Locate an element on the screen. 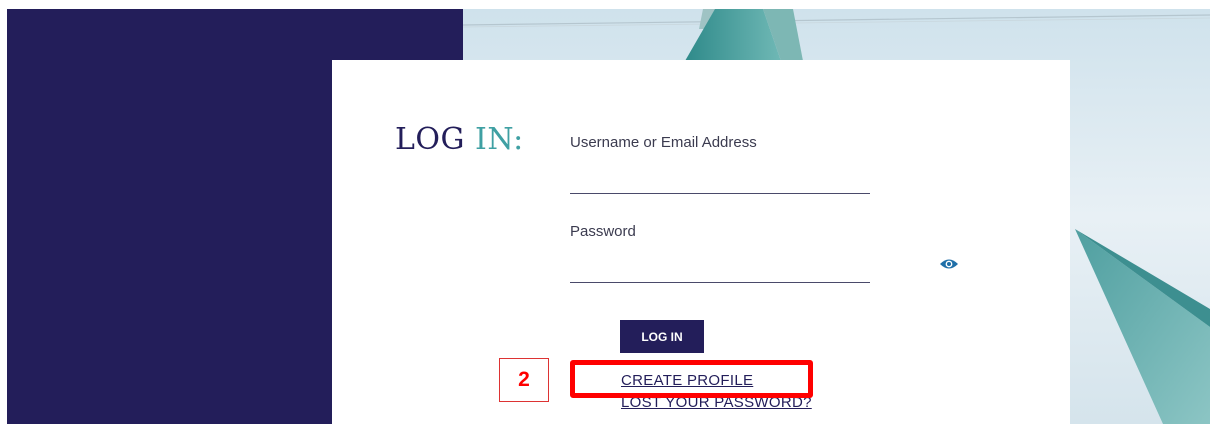 This screenshot has width=1210, height=424. password-label: Password is located at coordinates (603, 231).